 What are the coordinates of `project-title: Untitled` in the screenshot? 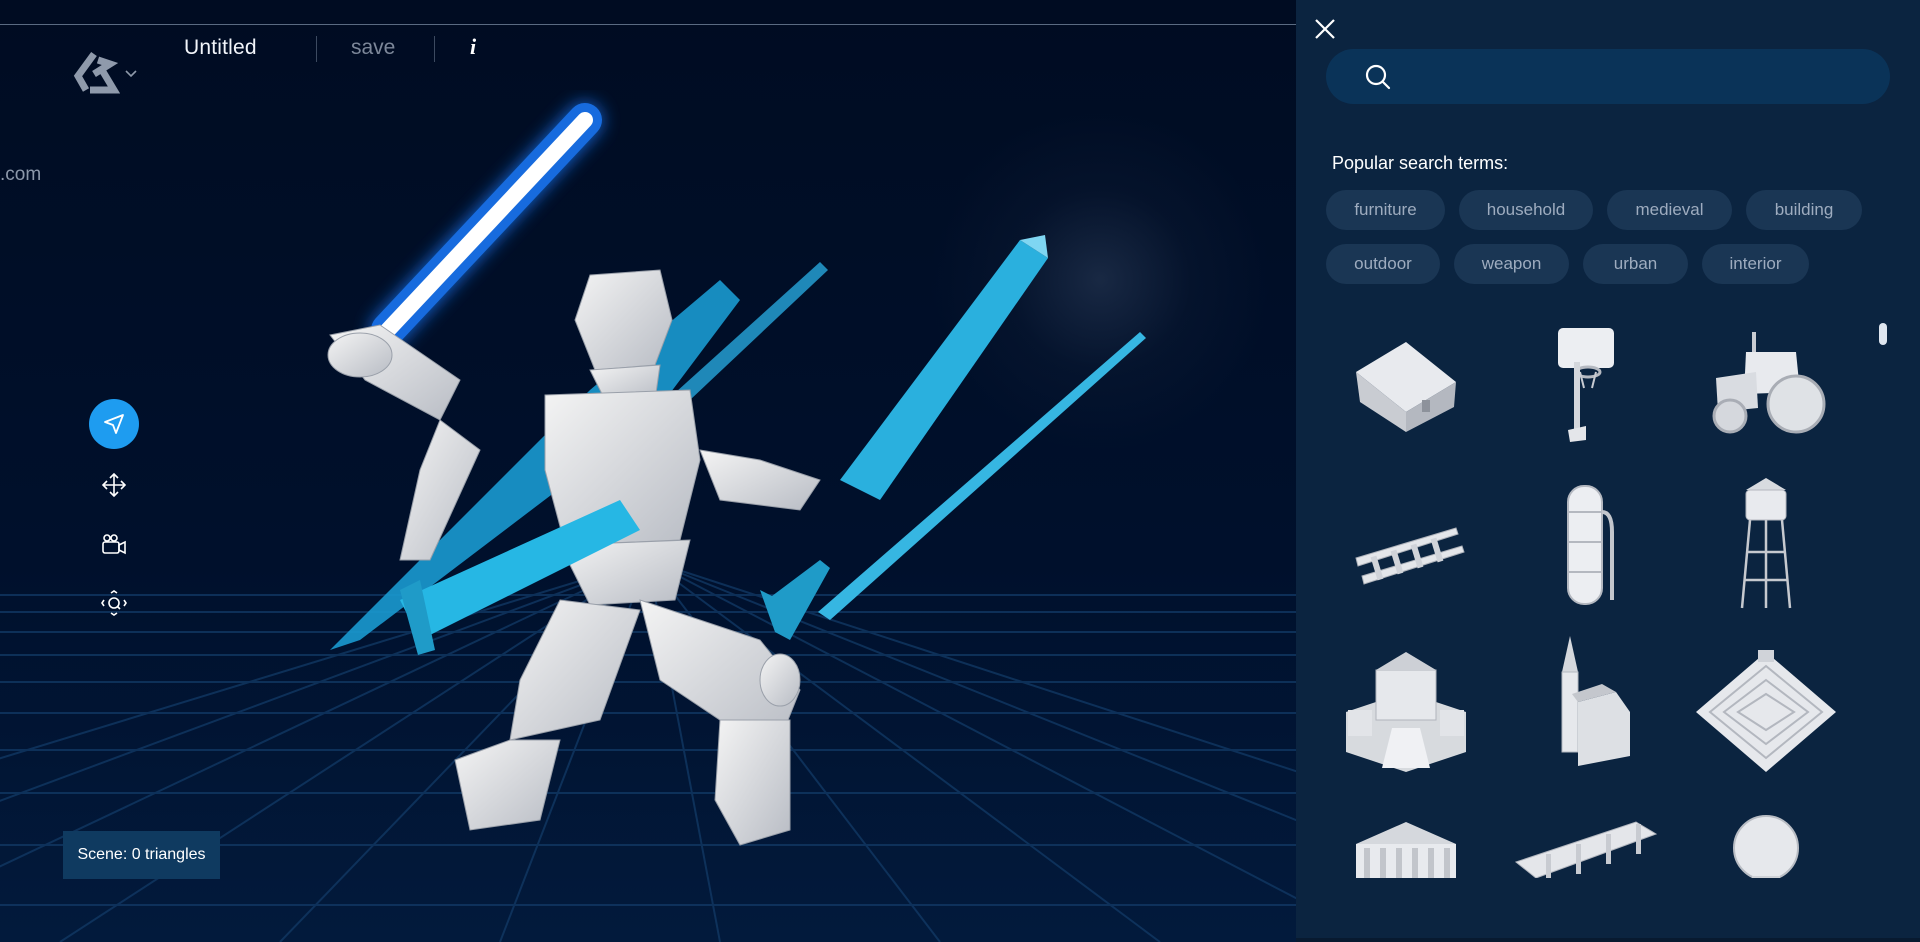 It's located at (220, 48).